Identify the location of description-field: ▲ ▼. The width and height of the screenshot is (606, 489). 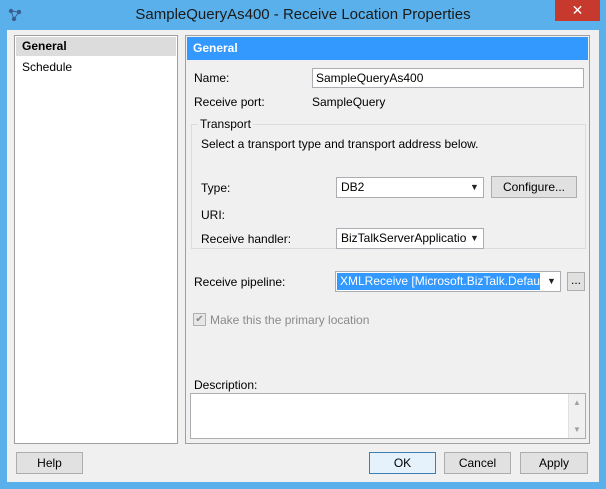
(388, 416).